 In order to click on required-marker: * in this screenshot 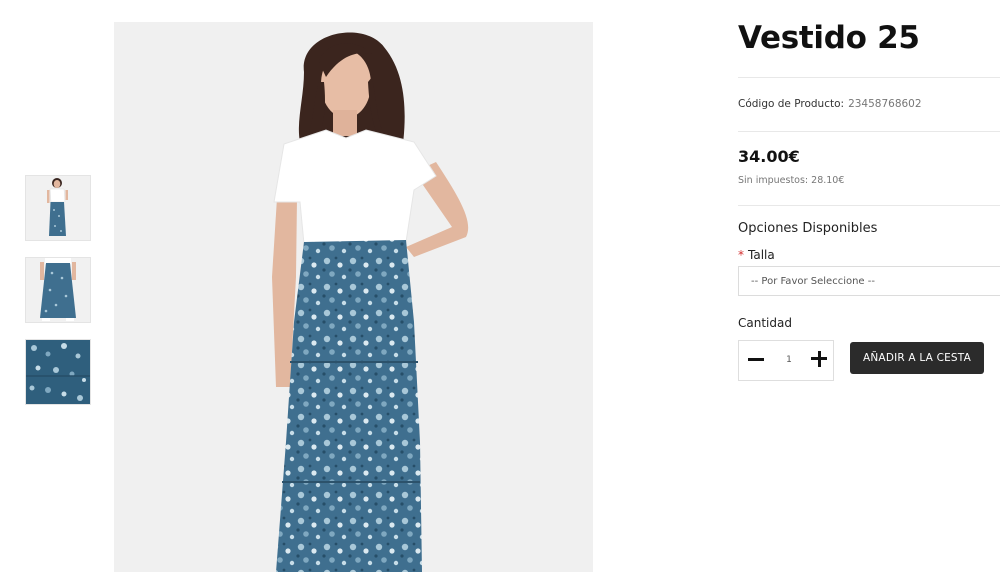, I will do `click(741, 255)`.